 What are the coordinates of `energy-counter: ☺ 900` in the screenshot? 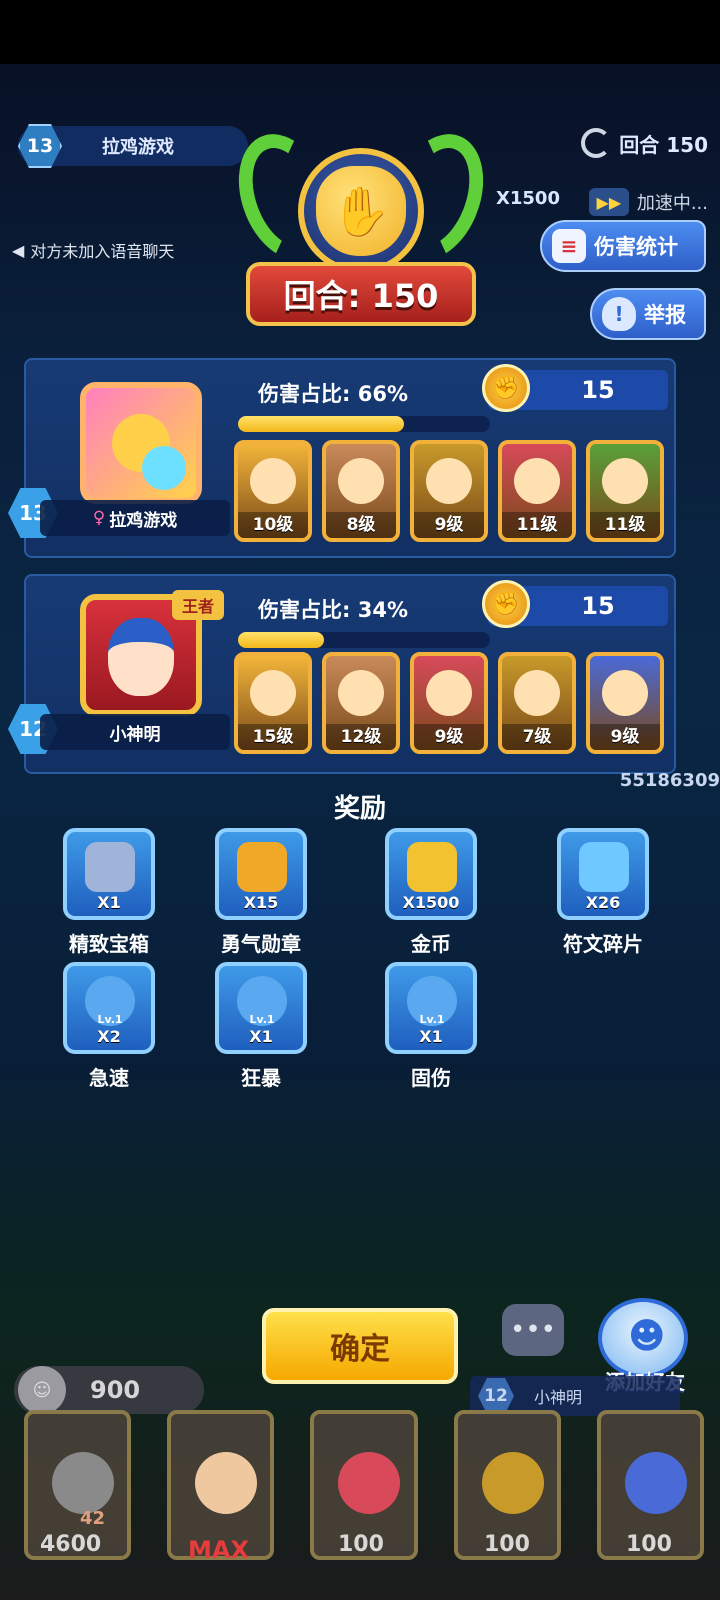 It's located at (109, 1390).